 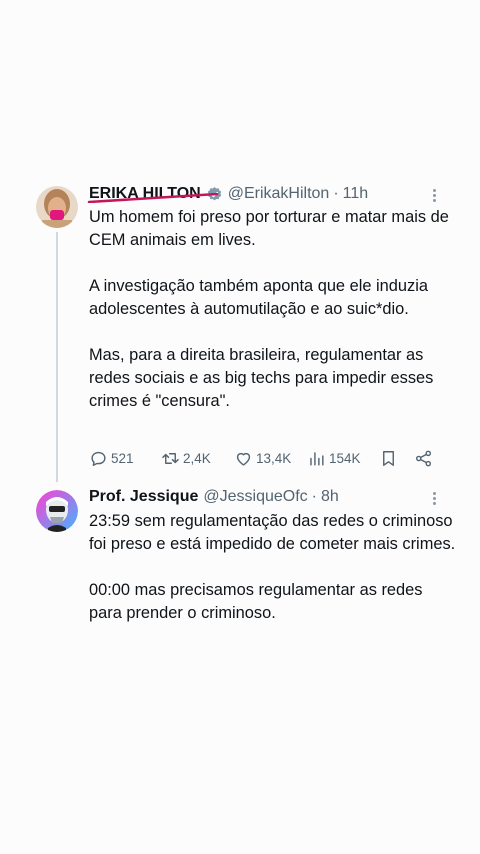 I want to click on bookmark-icon, so click(x=388, y=458).